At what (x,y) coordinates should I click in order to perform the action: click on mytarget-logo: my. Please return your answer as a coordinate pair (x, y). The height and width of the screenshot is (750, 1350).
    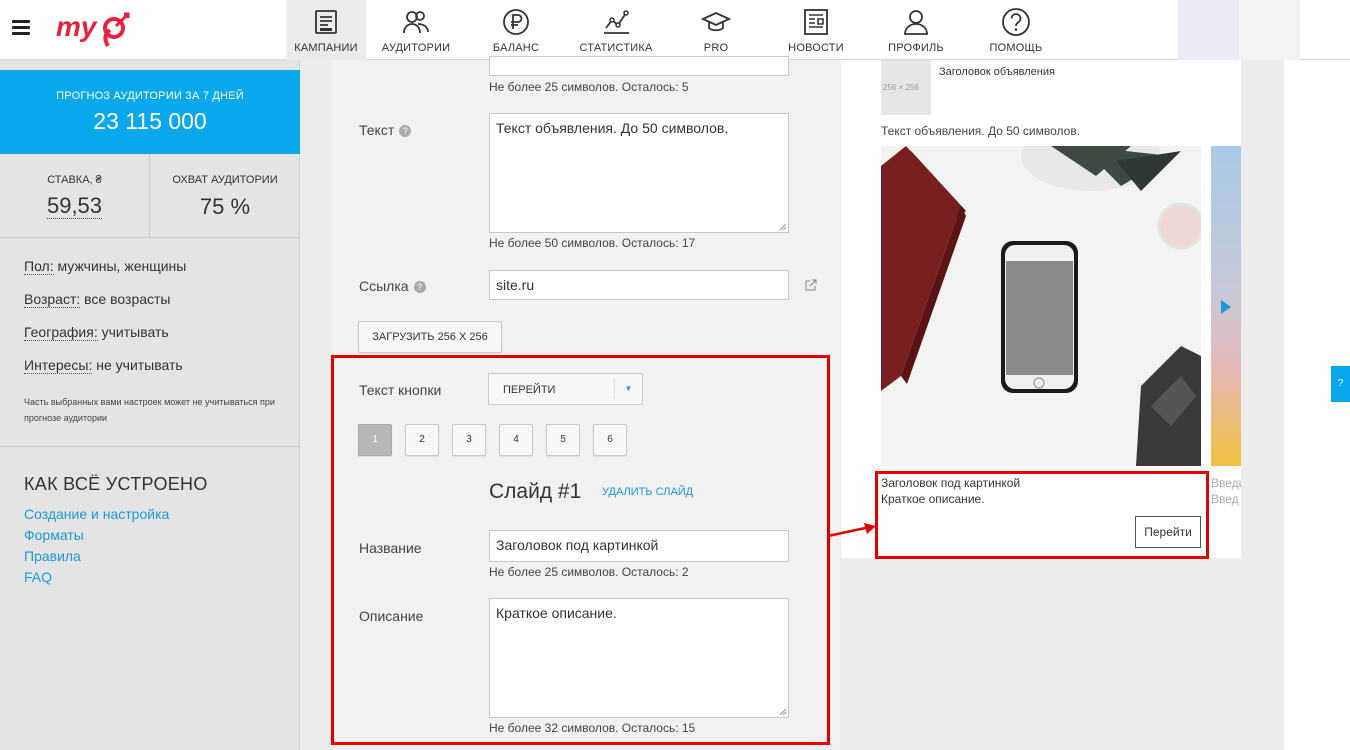
    Looking at the image, I should click on (96, 30).